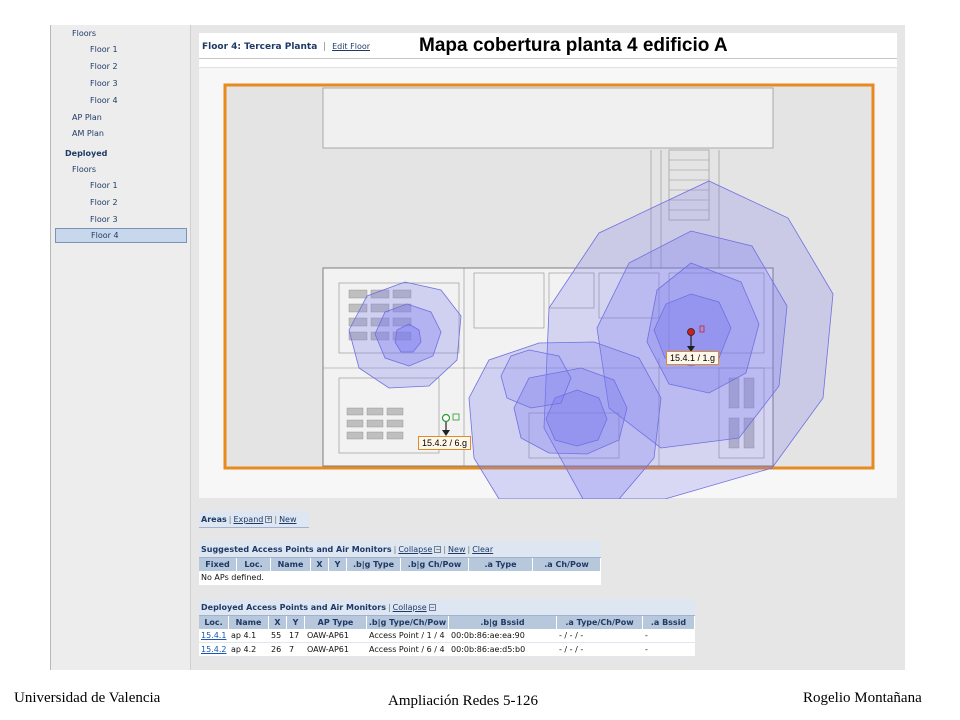  I want to click on ap-label-15-4-1: 15.4.1 / 1.g, so click(693, 358).